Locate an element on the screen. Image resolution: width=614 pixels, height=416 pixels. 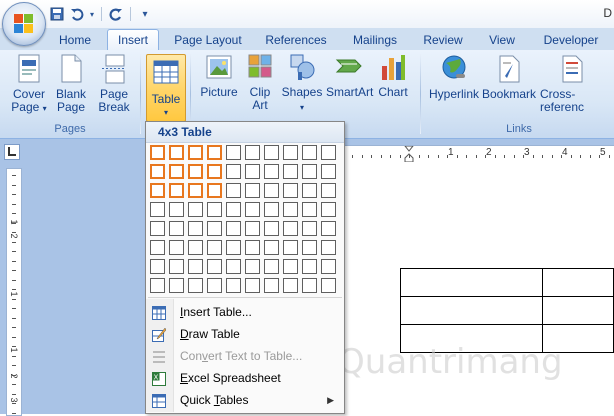
clip-art-button: Clip Art is located at coordinates (260, 82).